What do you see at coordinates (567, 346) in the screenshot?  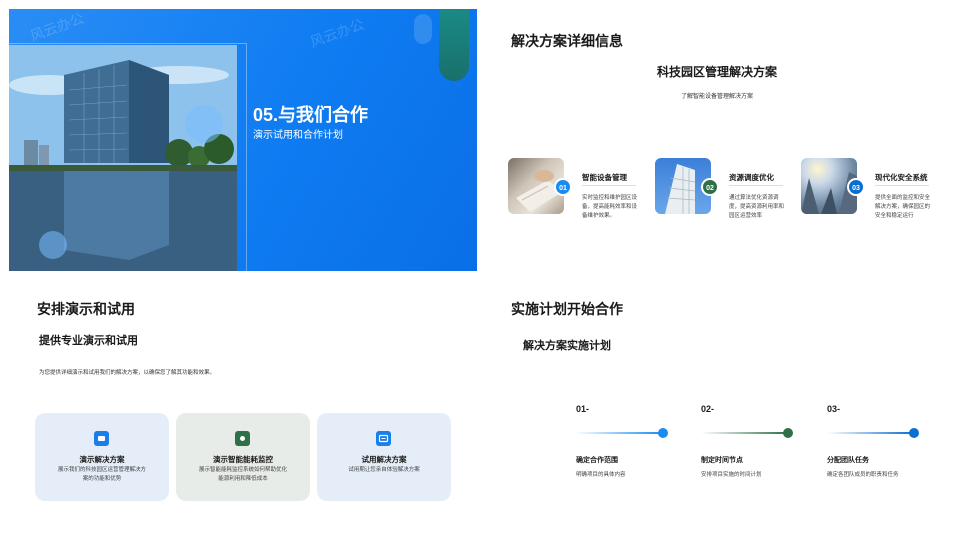 I see `slide-subheading: 解决方案实施计划` at bounding box center [567, 346].